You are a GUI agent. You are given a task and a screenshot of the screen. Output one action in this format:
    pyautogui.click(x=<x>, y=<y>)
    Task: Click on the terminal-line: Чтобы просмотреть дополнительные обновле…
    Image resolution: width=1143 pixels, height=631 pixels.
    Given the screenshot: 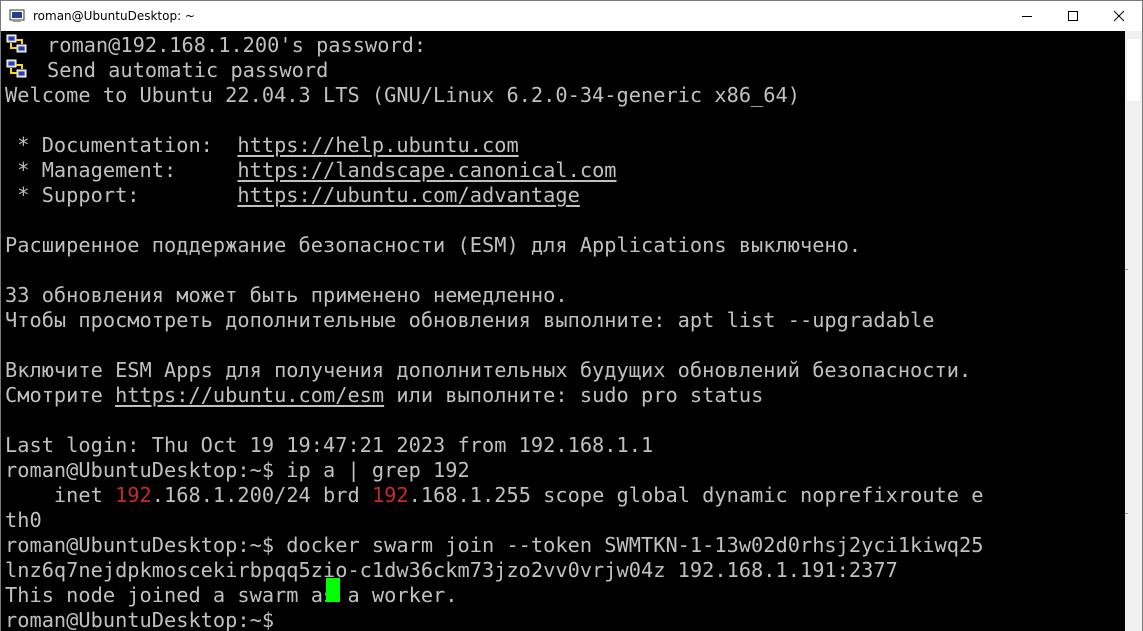 What is the action you would take?
    pyautogui.click(x=470, y=320)
    